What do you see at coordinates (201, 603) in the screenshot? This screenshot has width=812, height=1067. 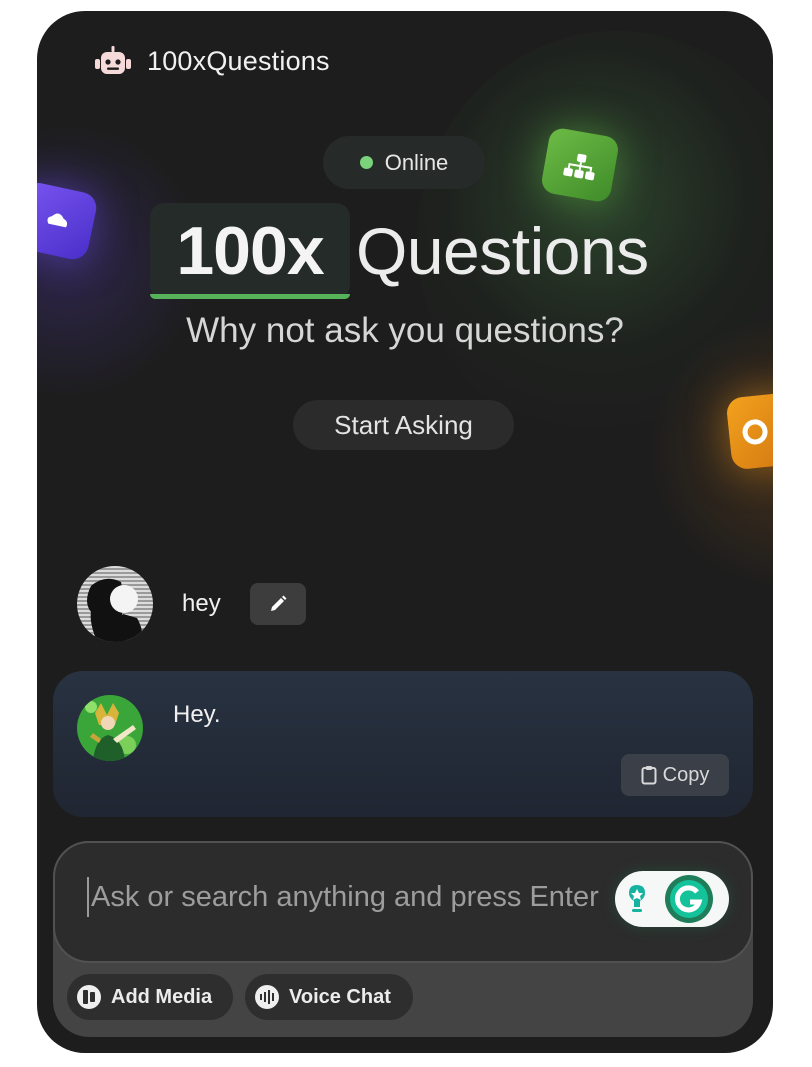 I see `user-message-text: hey` at bounding box center [201, 603].